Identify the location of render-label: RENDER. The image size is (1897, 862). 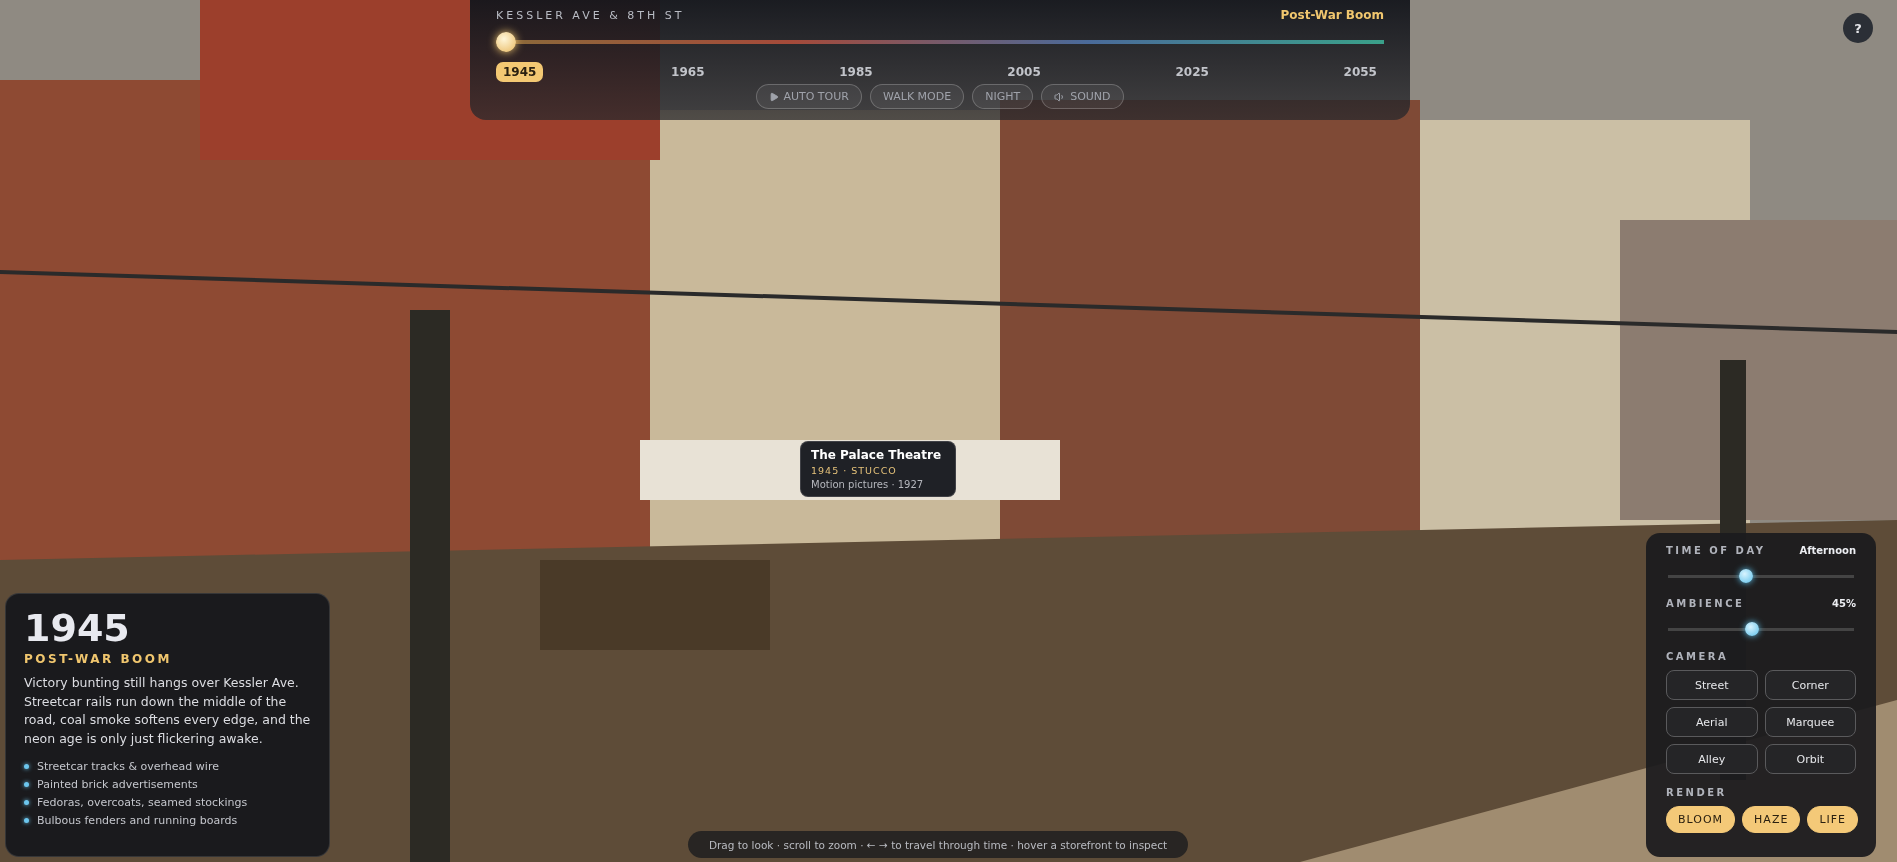
(1697, 792).